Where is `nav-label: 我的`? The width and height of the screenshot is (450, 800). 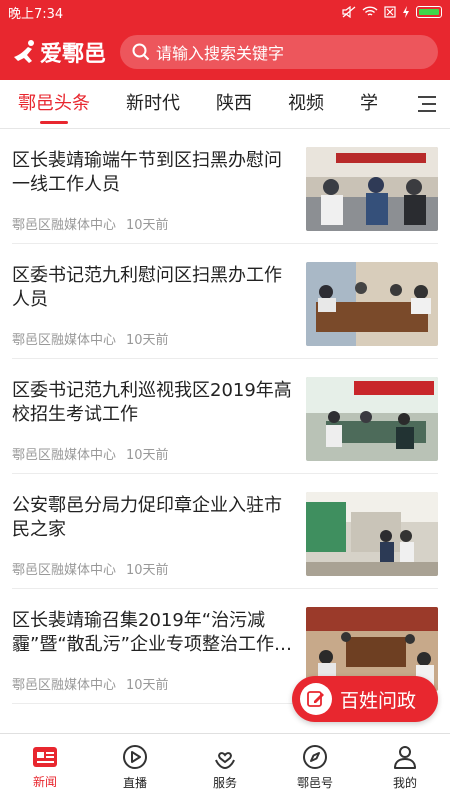 nav-label: 我的 is located at coordinates (404, 782).